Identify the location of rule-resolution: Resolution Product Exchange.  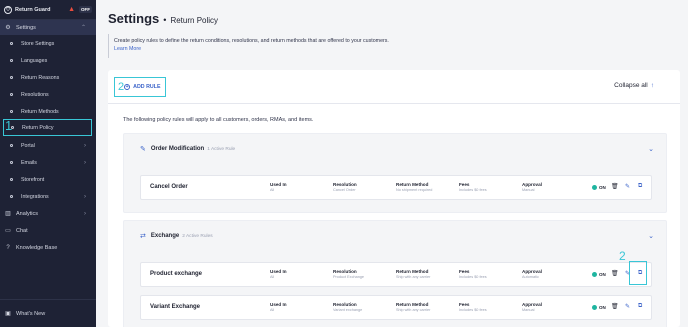
(348, 274).